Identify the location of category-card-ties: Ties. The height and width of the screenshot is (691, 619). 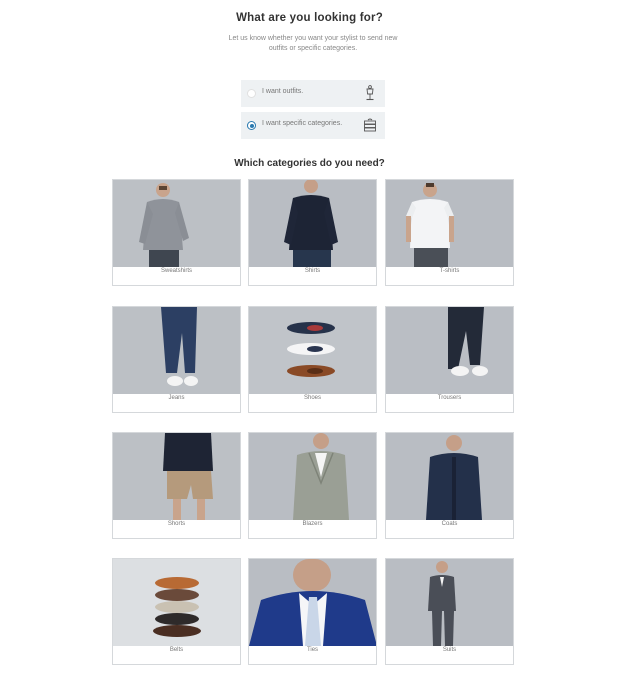
(312, 611).